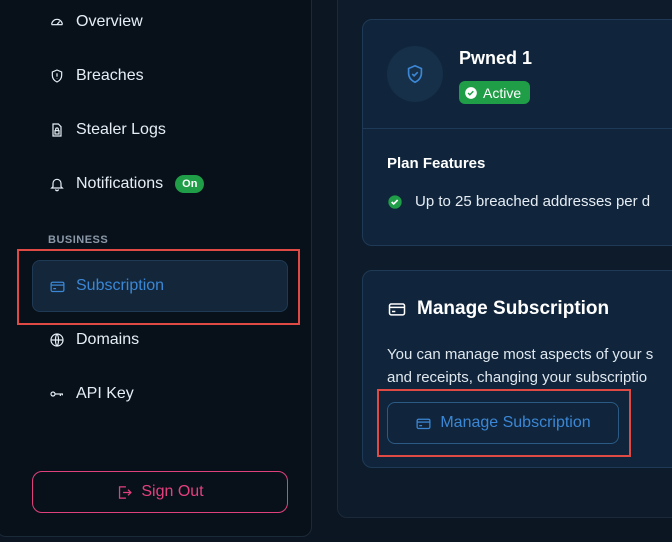 The image size is (672, 542). What do you see at coordinates (158, 287) in the screenshot?
I see `highlight-box-subscription` at bounding box center [158, 287].